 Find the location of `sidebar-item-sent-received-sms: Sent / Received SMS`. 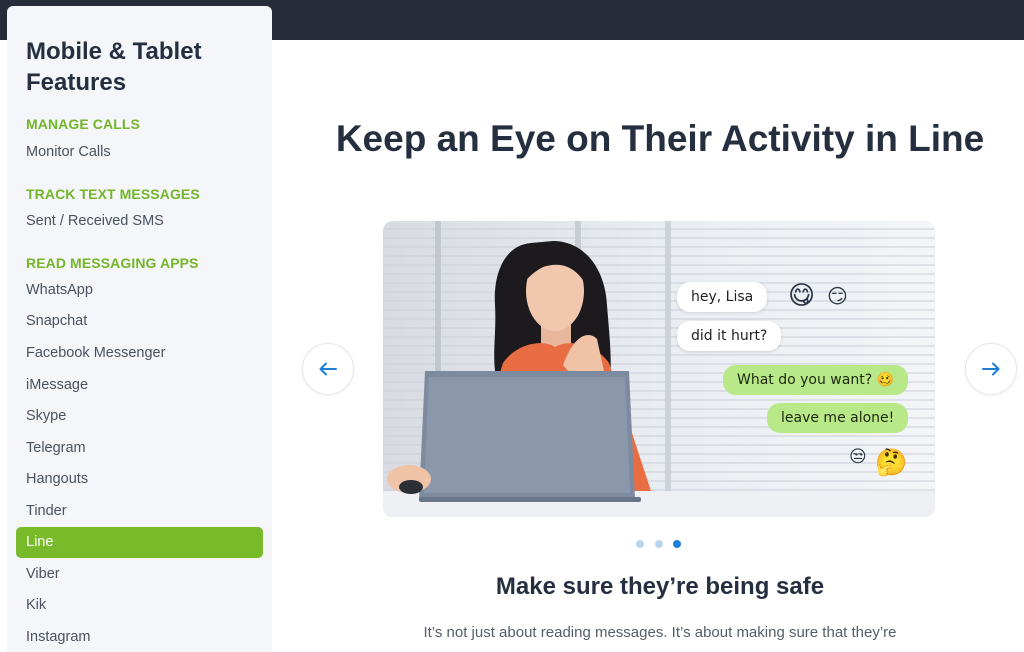

sidebar-item-sent-received-sms: Sent / Received SMS is located at coordinates (95, 221).